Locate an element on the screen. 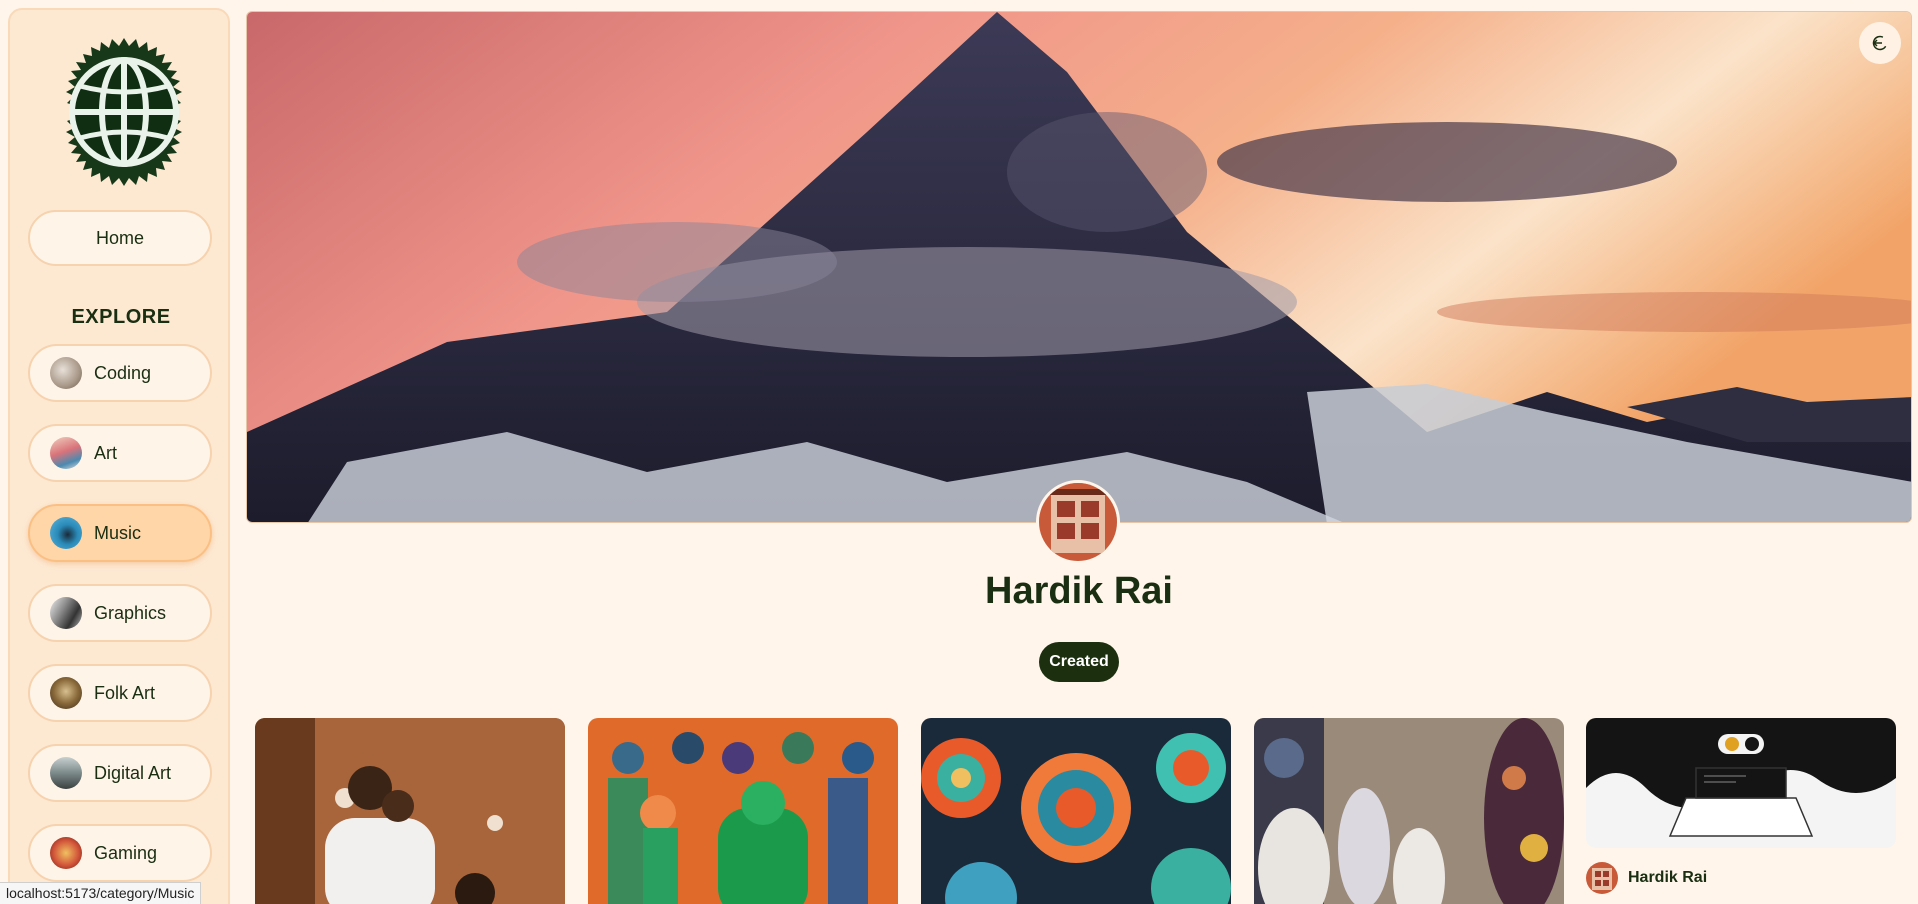 This screenshot has width=1918, height=904. nav-home-button: Home is located at coordinates (120, 238).